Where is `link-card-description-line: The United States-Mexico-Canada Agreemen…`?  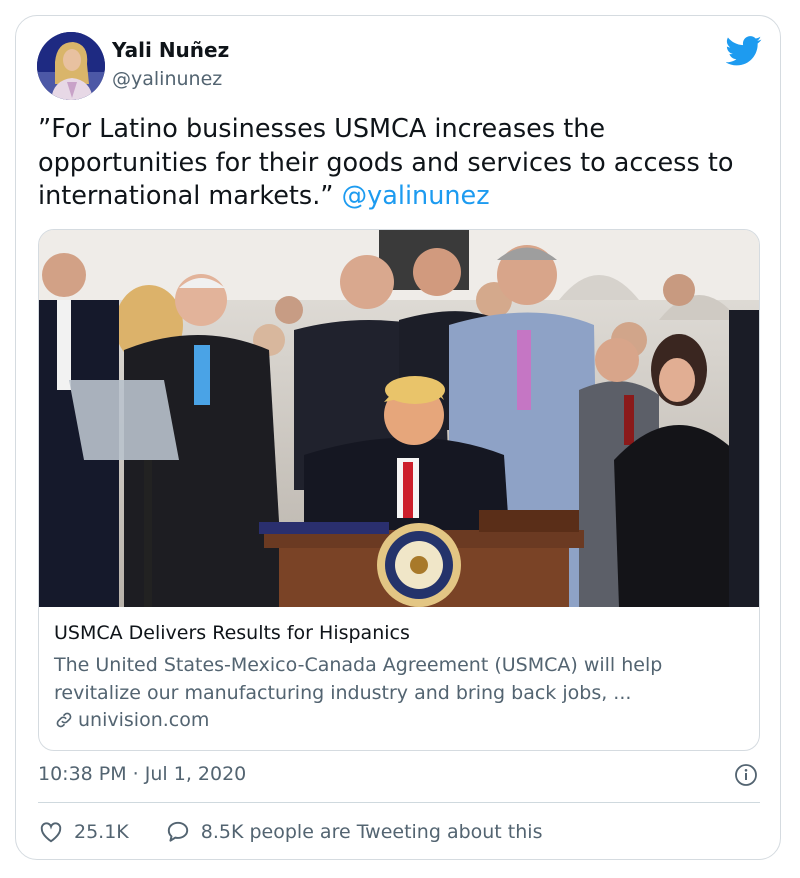 link-card-description-line: The United States-Mexico-Canada Agreemen… is located at coordinates (358, 665).